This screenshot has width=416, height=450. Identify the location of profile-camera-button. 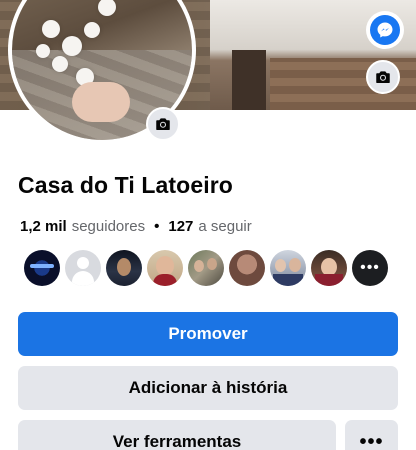
(163, 124).